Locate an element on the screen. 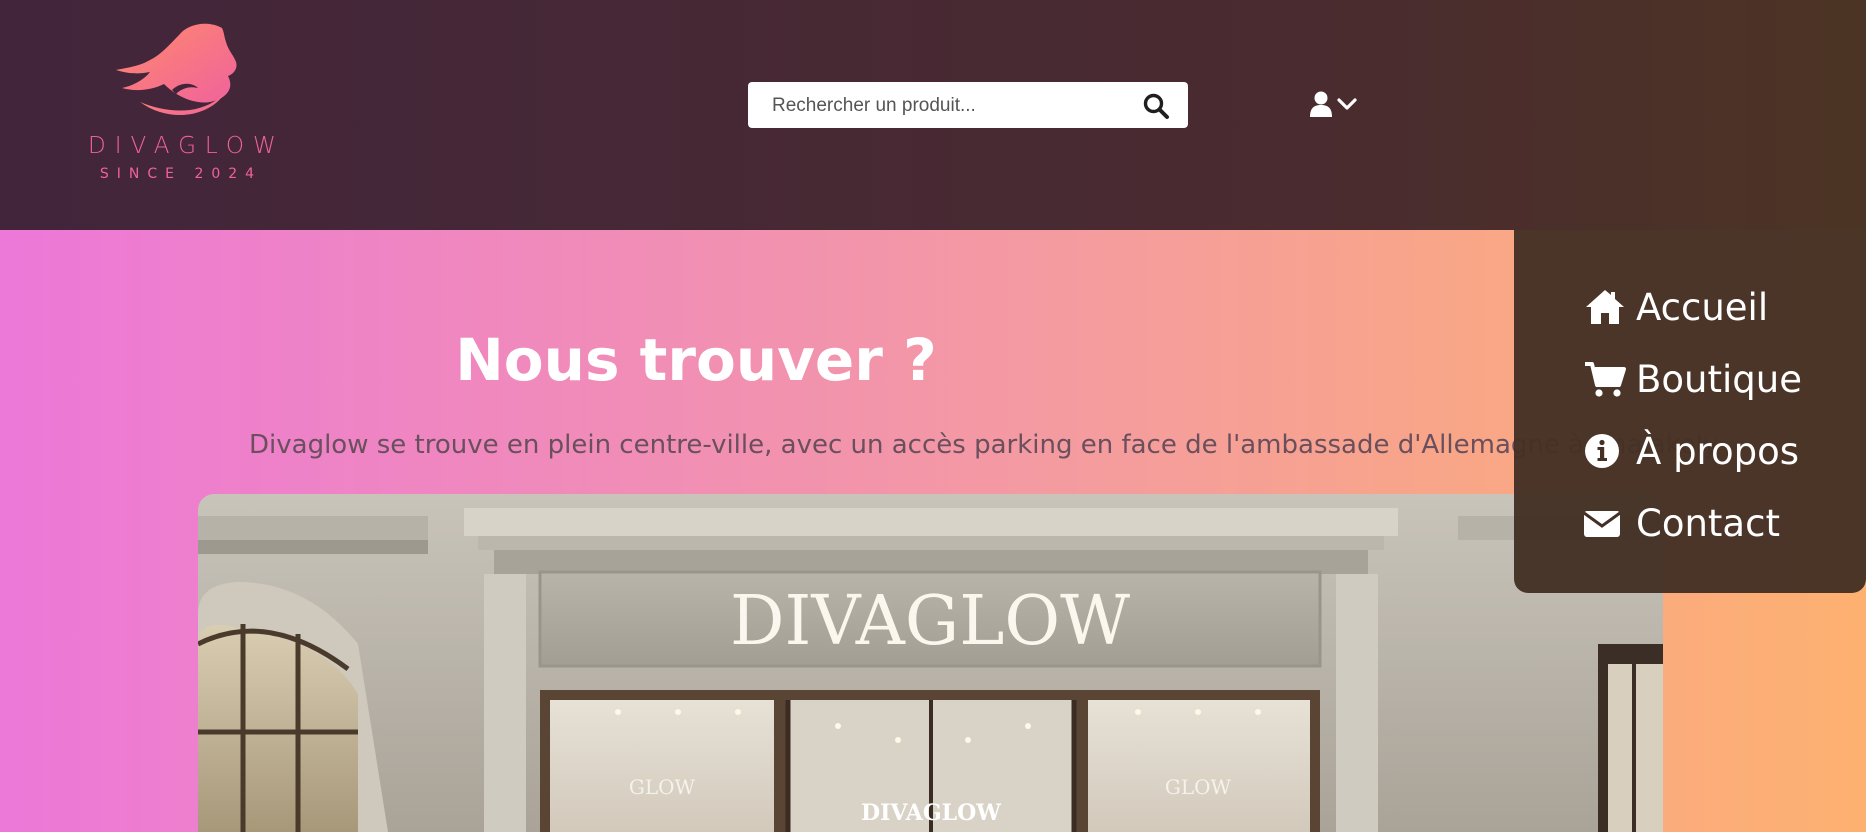 The width and height of the screenshot is (1866, 832). user-icon is located at coordinates (1321, 104).